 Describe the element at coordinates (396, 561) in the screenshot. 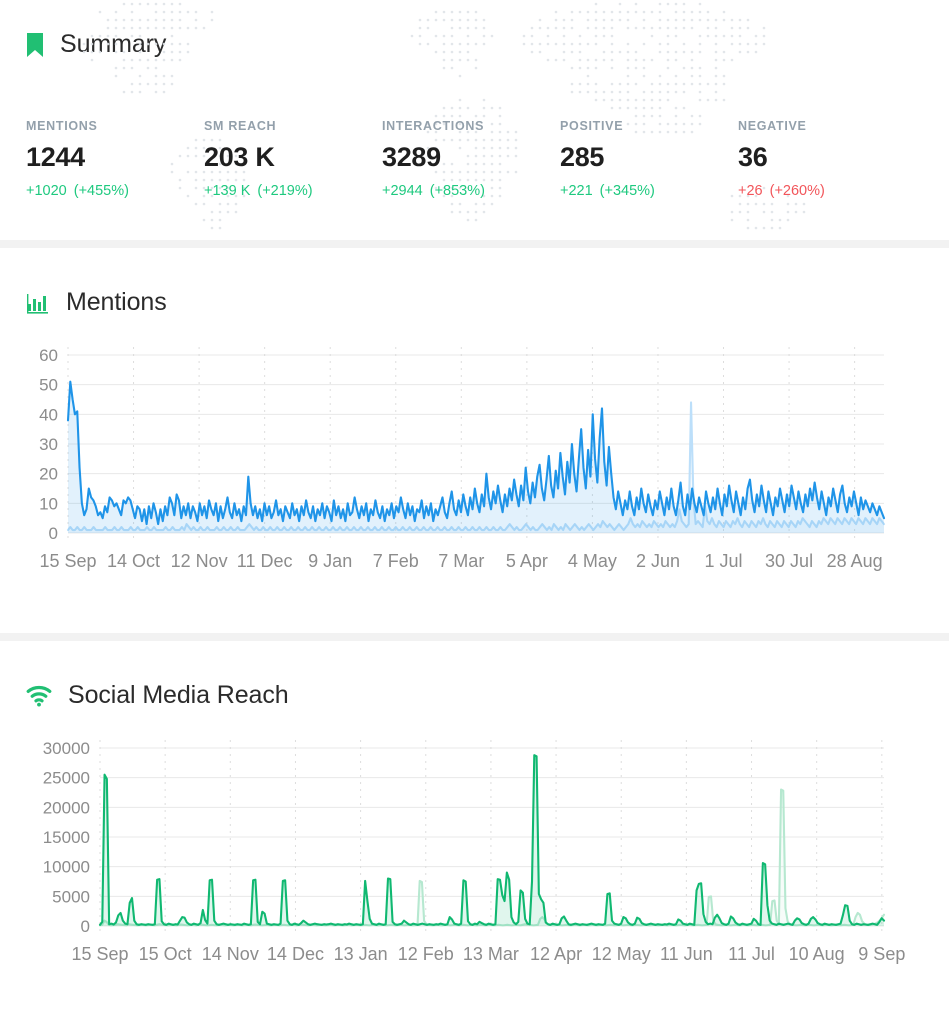

I see `x-axis-tick-label: 7 Feb` at that location.